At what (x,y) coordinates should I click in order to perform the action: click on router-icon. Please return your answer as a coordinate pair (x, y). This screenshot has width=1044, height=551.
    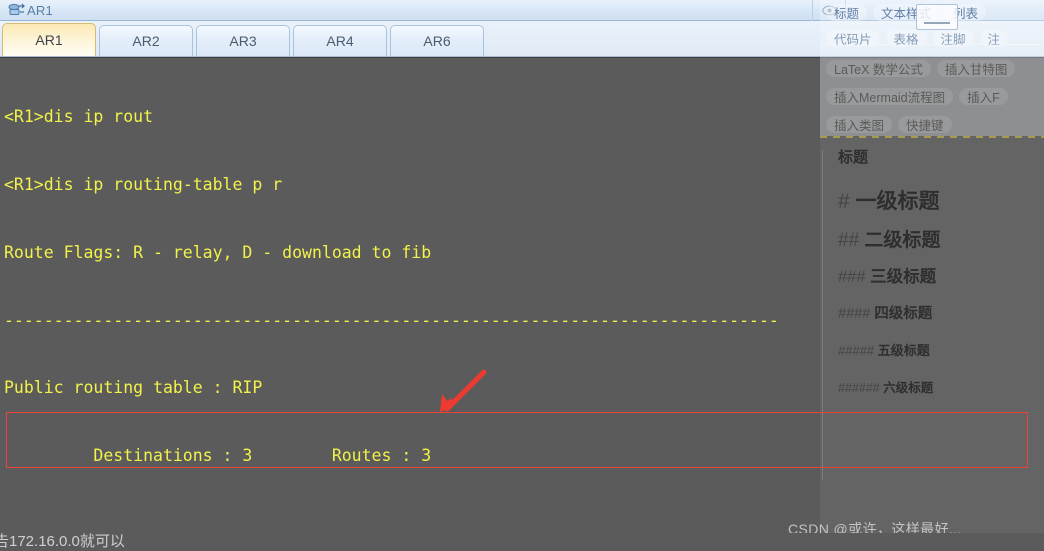
    Looking at the image, I should click on (16, 10).